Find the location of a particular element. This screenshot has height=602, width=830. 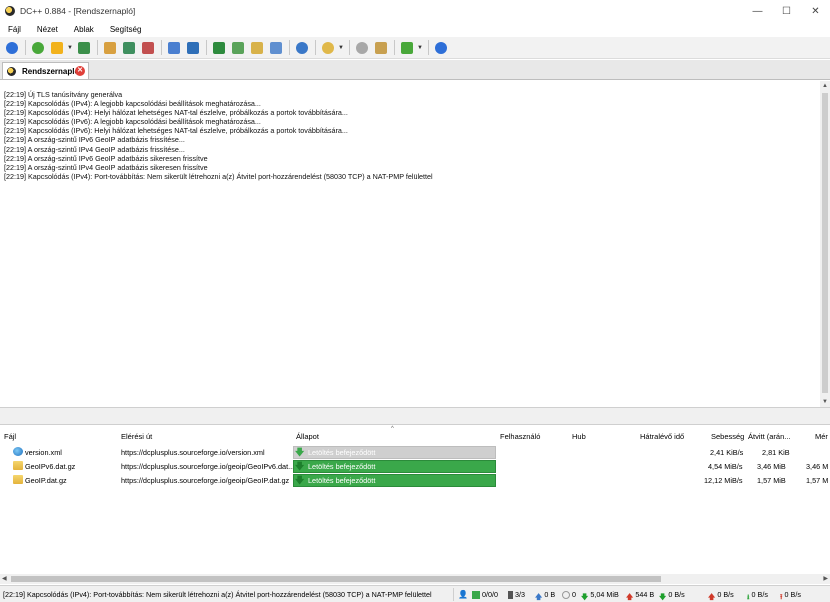

search-button is located at coordinates (173, 47).